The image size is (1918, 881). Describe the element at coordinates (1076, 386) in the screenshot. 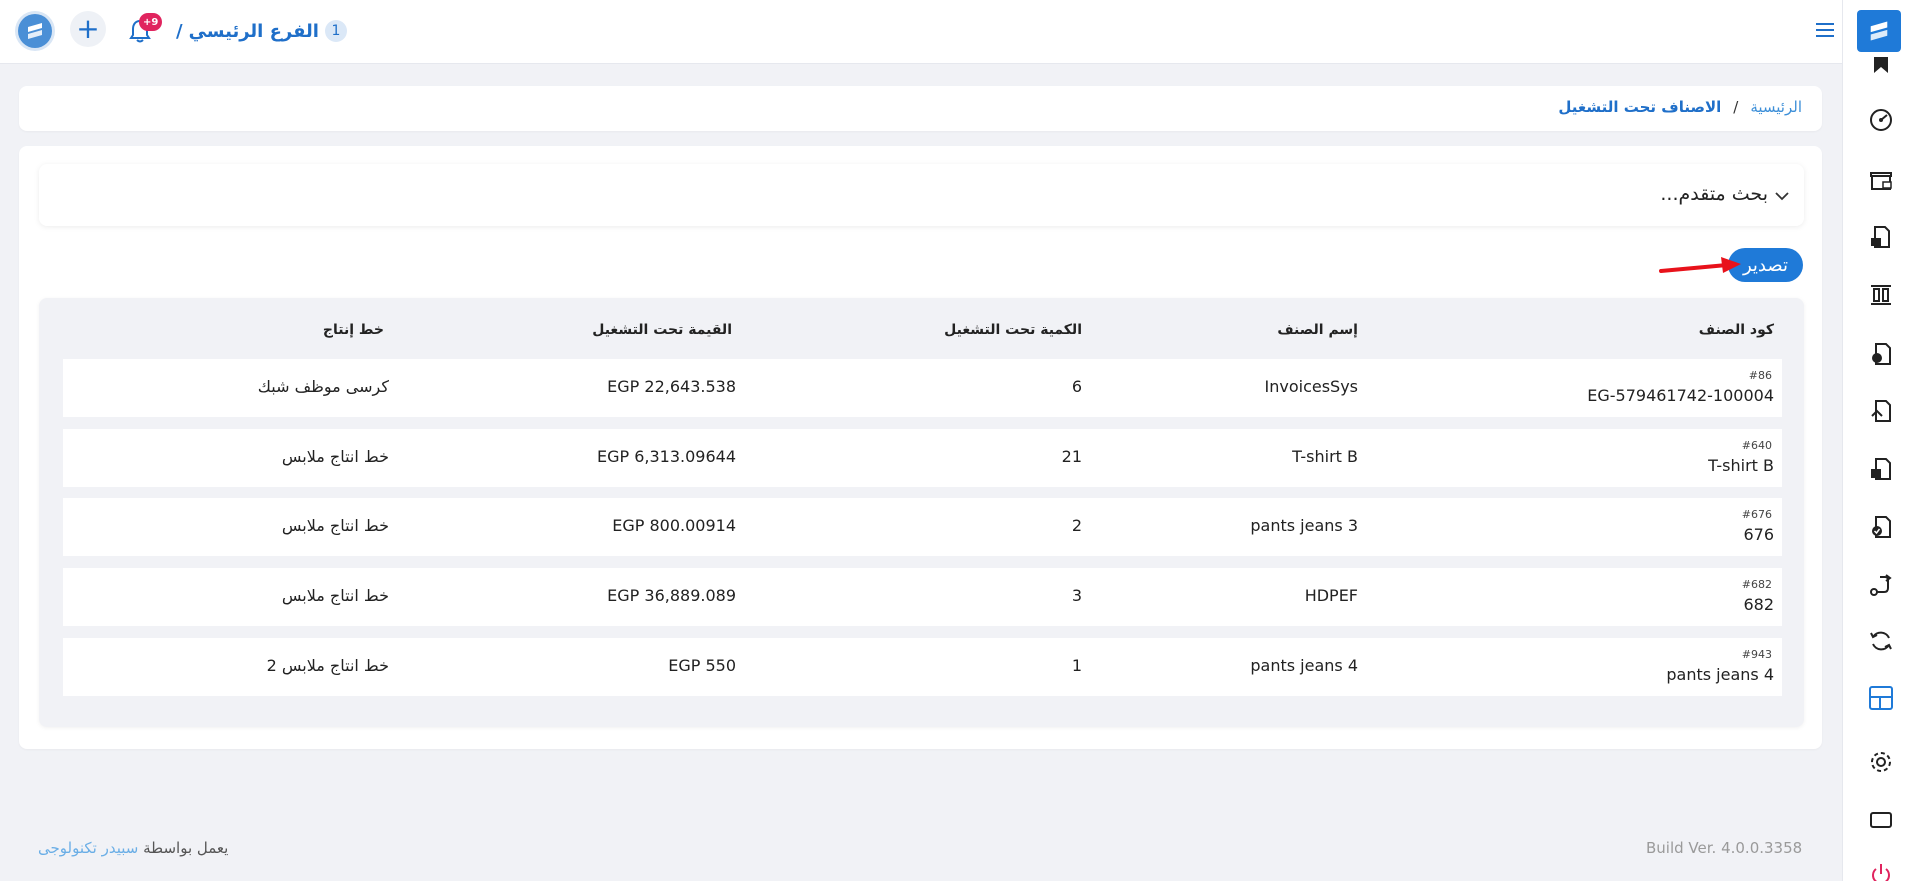

I see `row-quantity: 6` at that location.